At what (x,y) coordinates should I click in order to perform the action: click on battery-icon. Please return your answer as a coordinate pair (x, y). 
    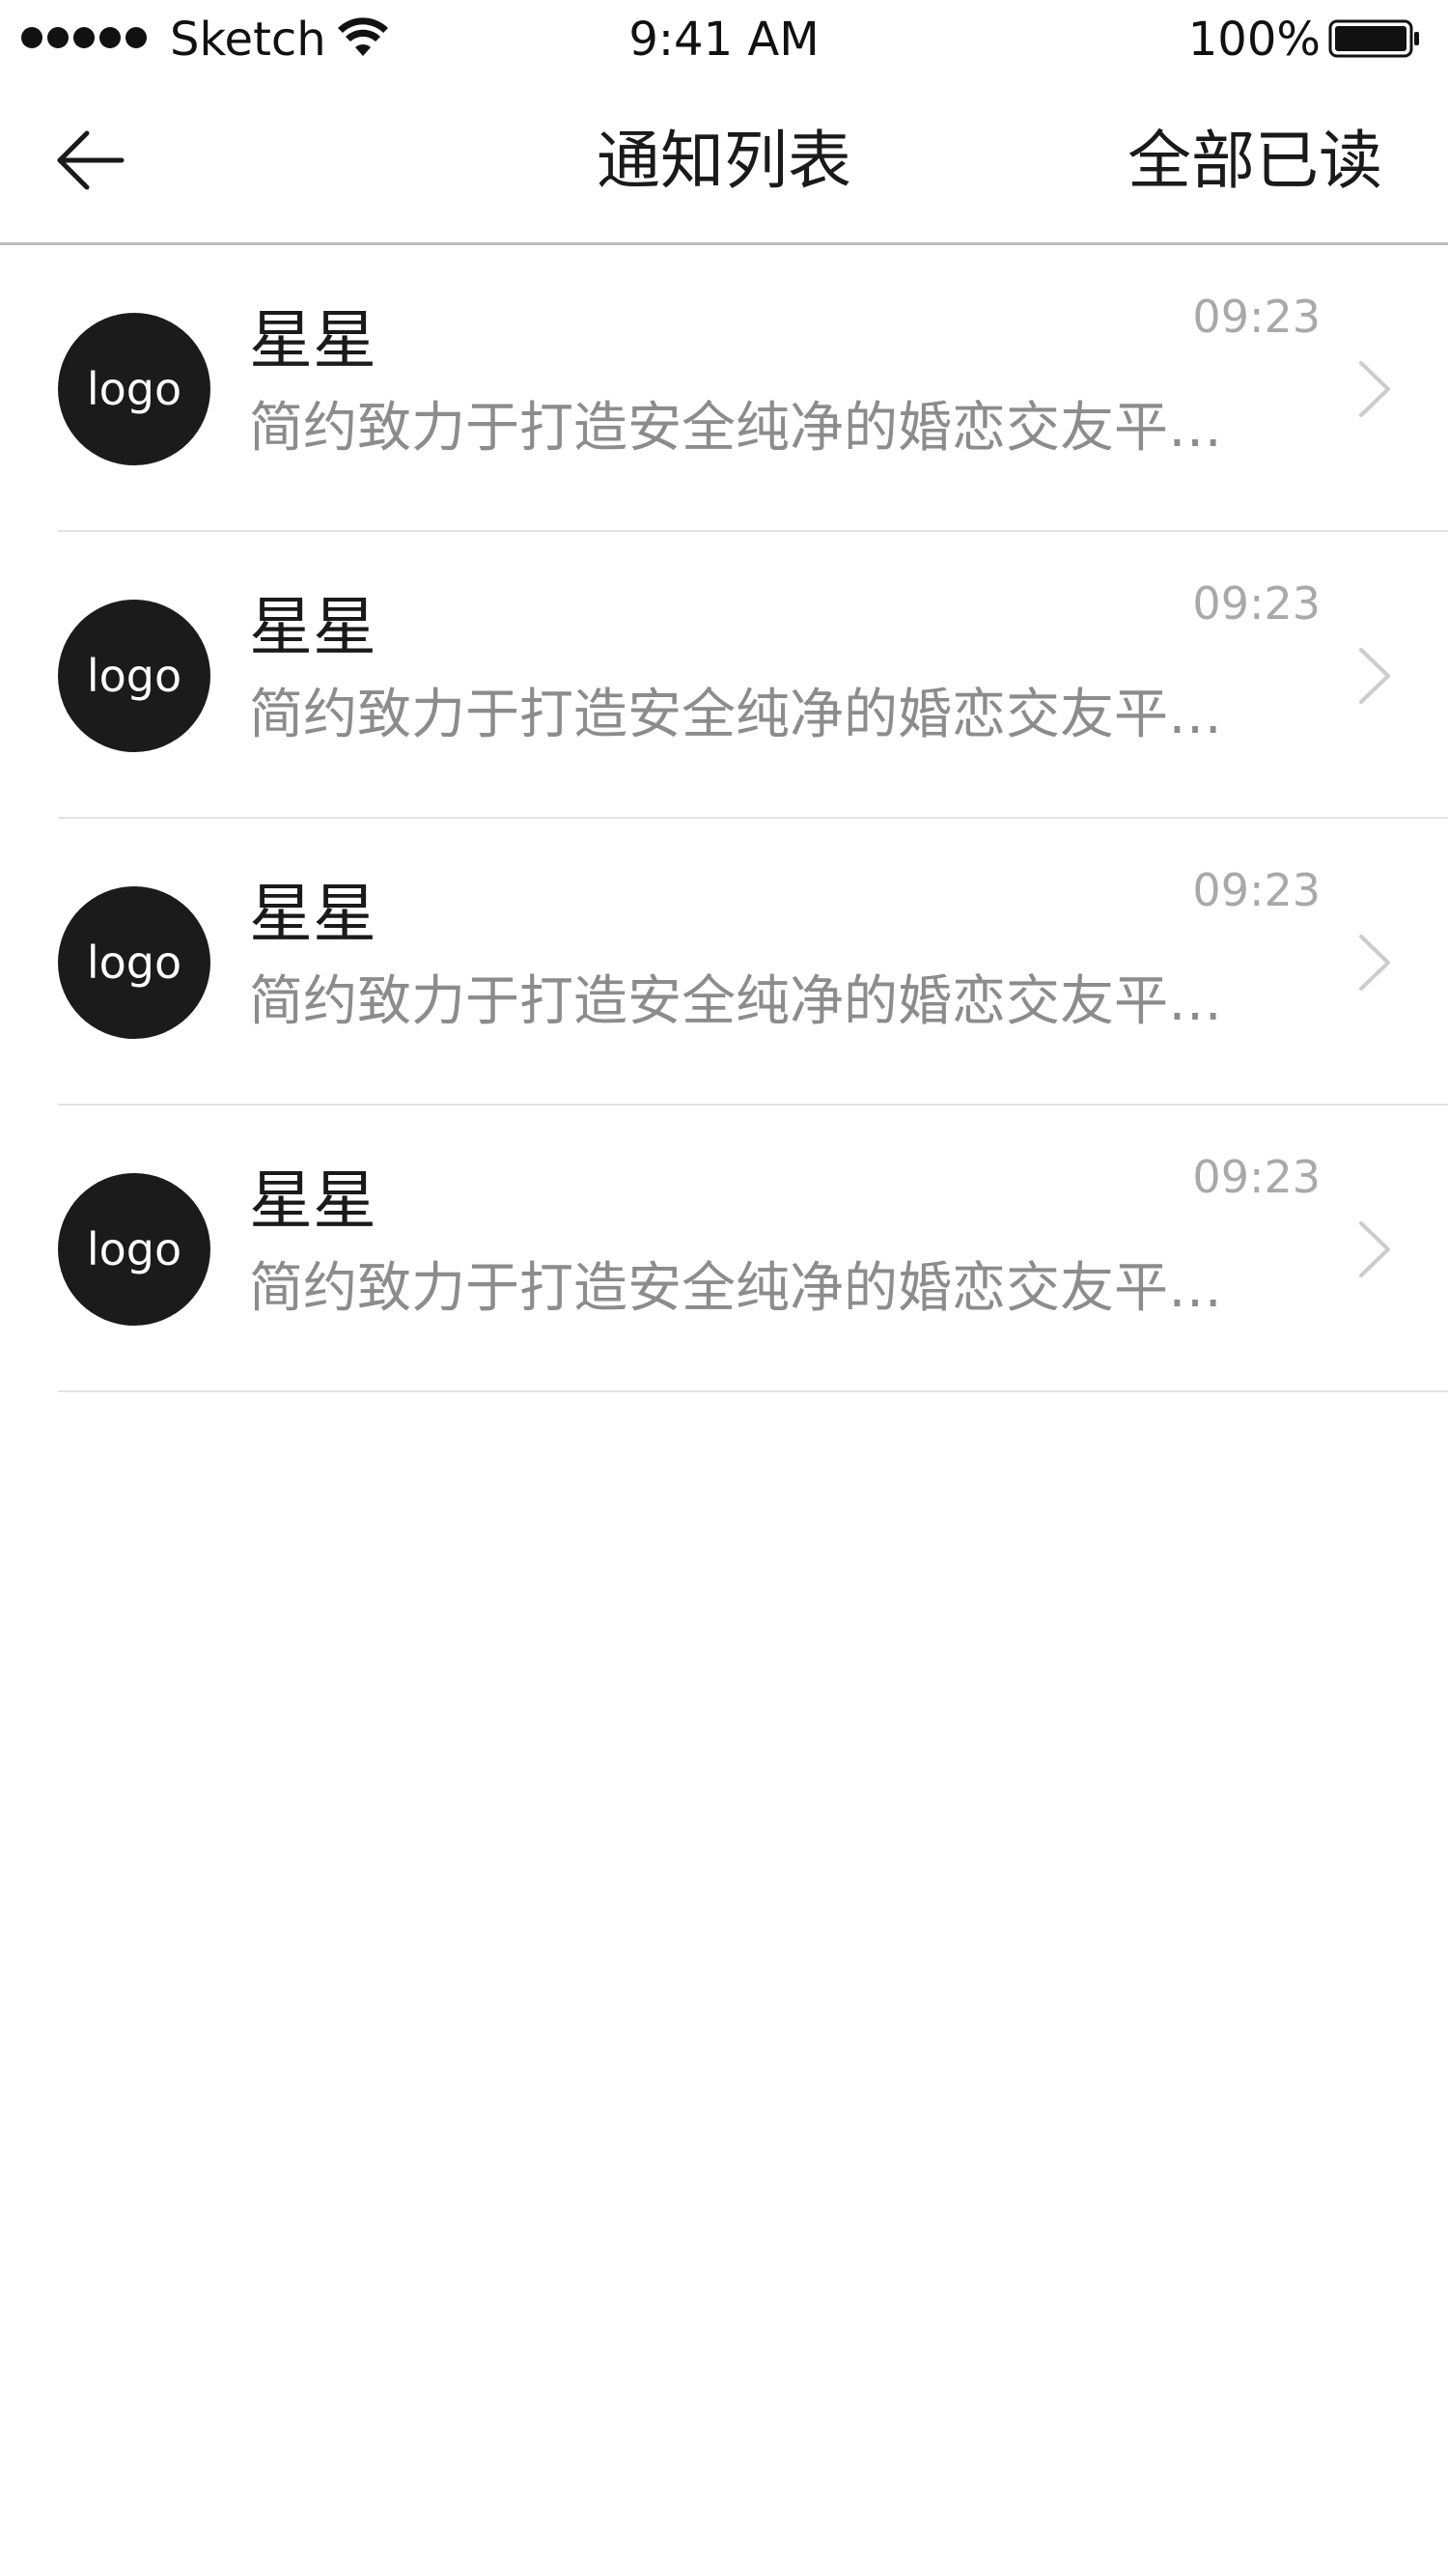
    Looking at the image, I should click on (1374, 39).